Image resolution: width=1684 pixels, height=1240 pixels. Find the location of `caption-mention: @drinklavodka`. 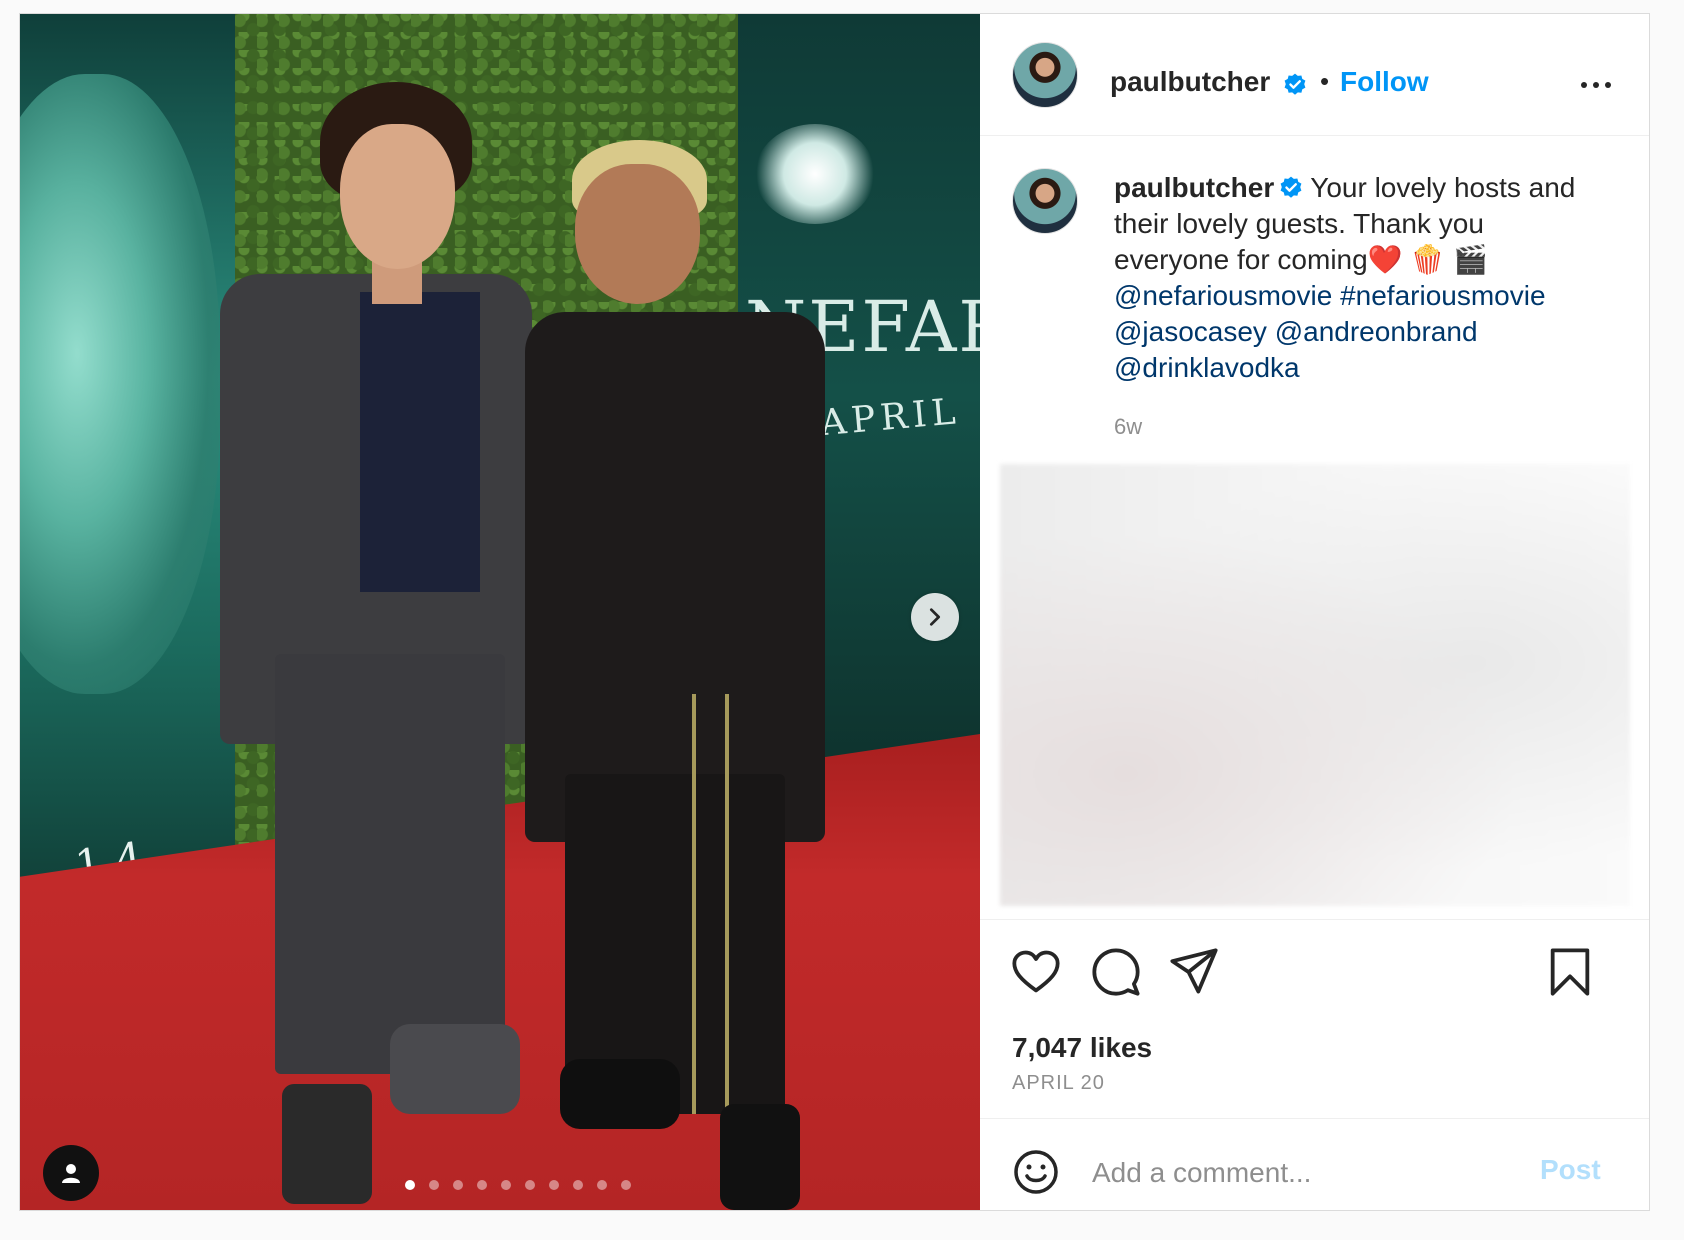

caption-mention: @drinklavodka is located at coordinates (1207, 367).